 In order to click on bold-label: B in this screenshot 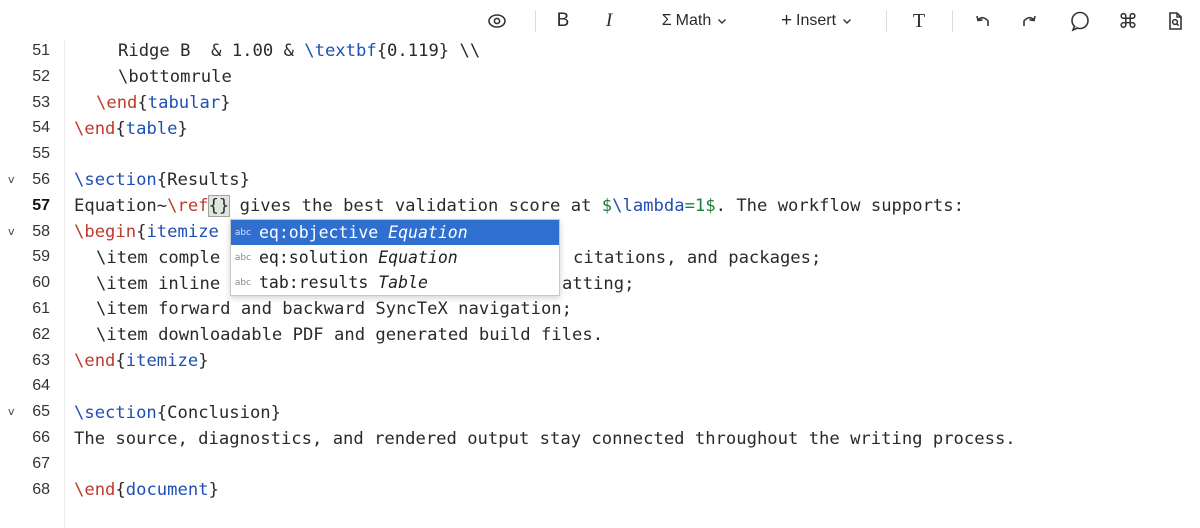, I will do `click(563, 20)`.